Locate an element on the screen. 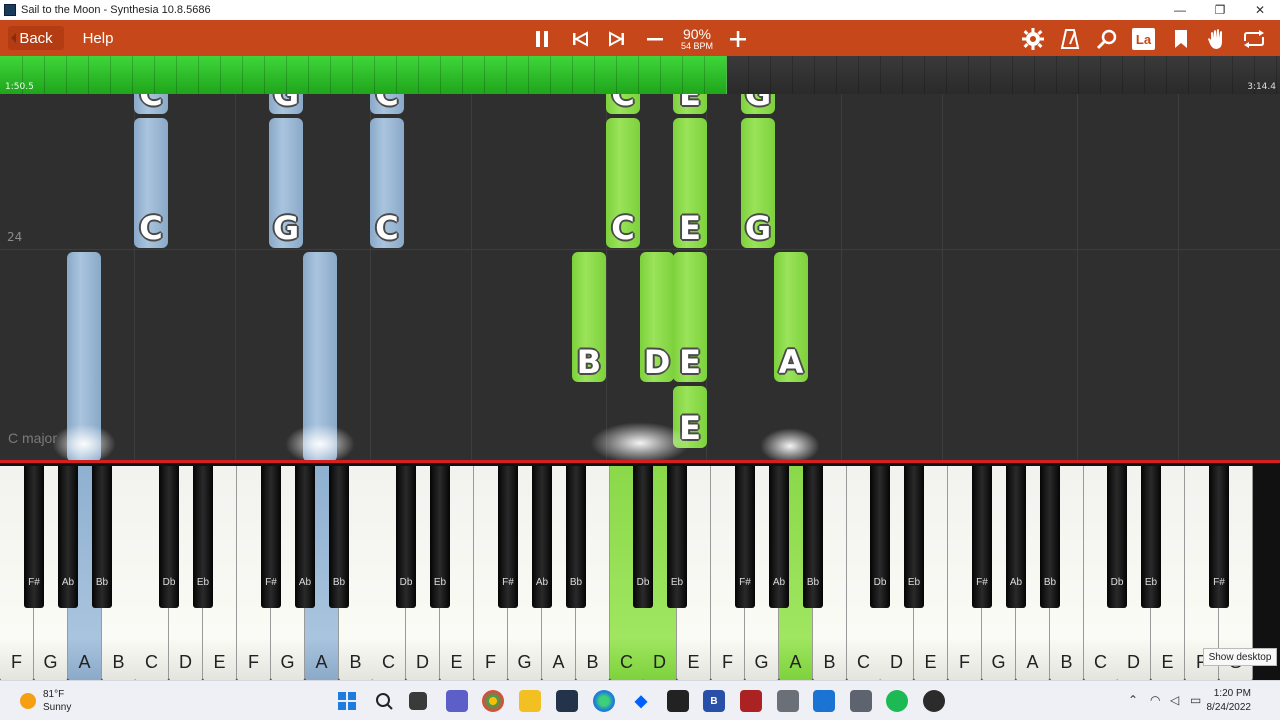 This screenshot has height=720, width=1280. b-app-icon: B is located at coordinates (714, 701).